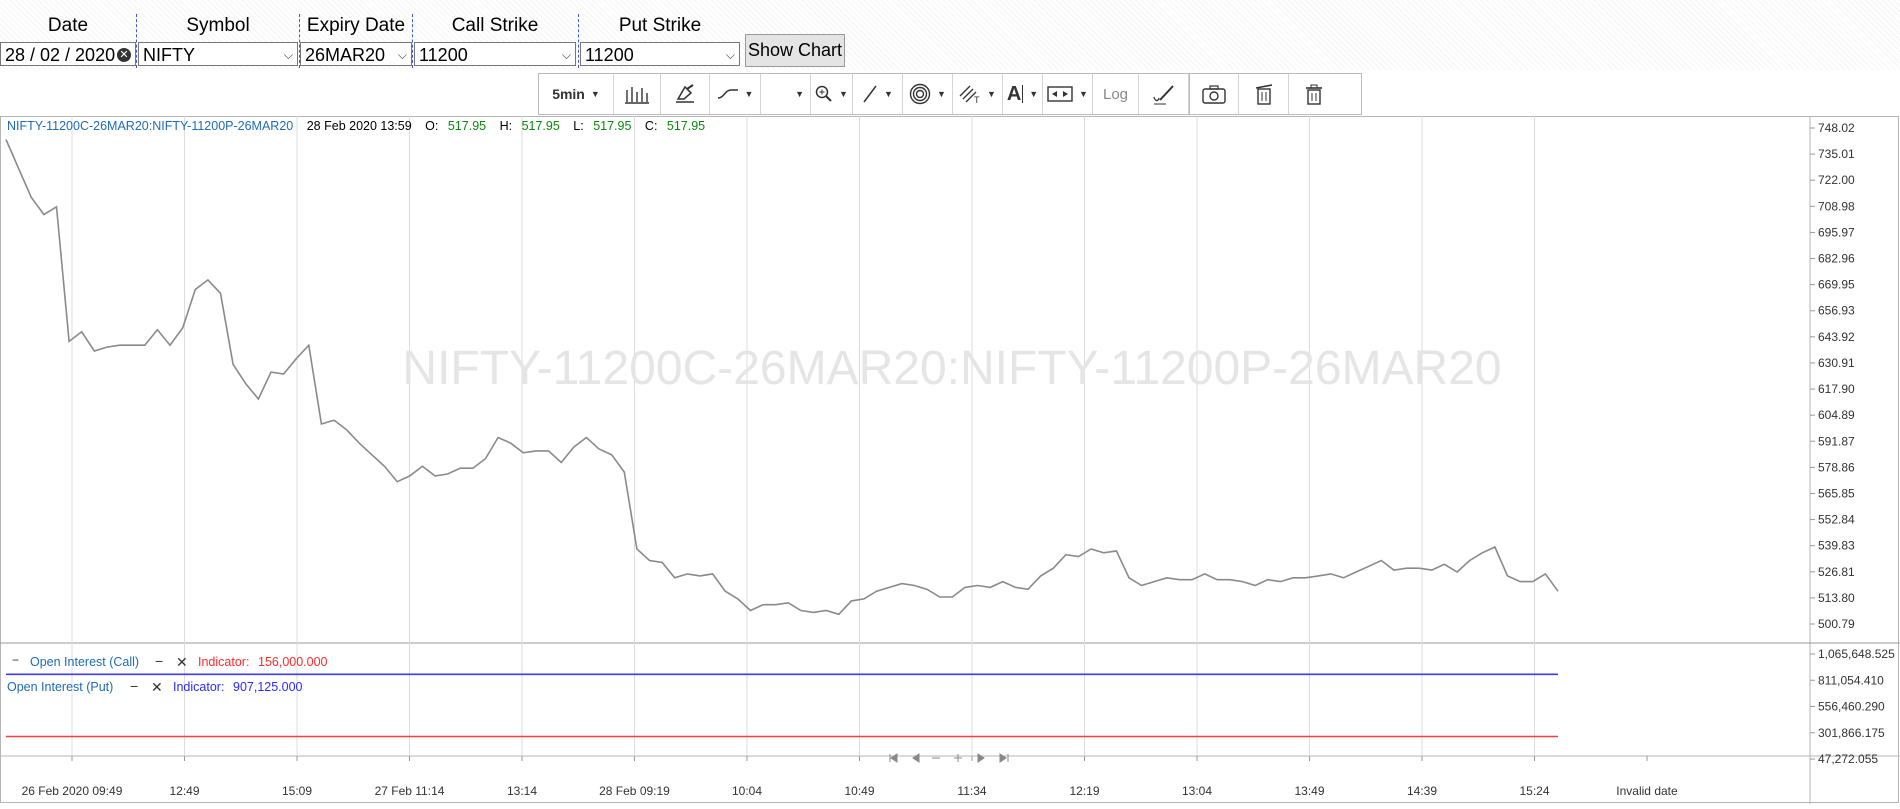 The image size is (1900, 809). Describe the element at coordinates (1836, 180) in the screenshot. I see `price-axis-label: 722.00` at that location.